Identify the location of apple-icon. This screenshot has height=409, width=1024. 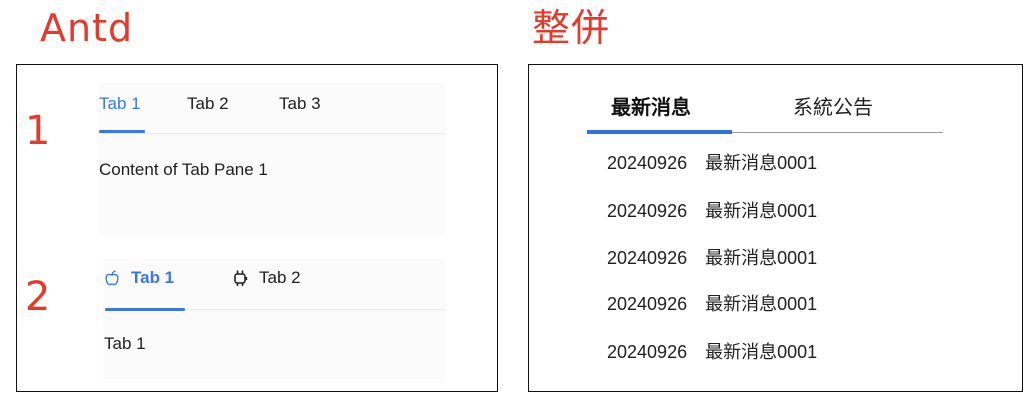
(112, 278).